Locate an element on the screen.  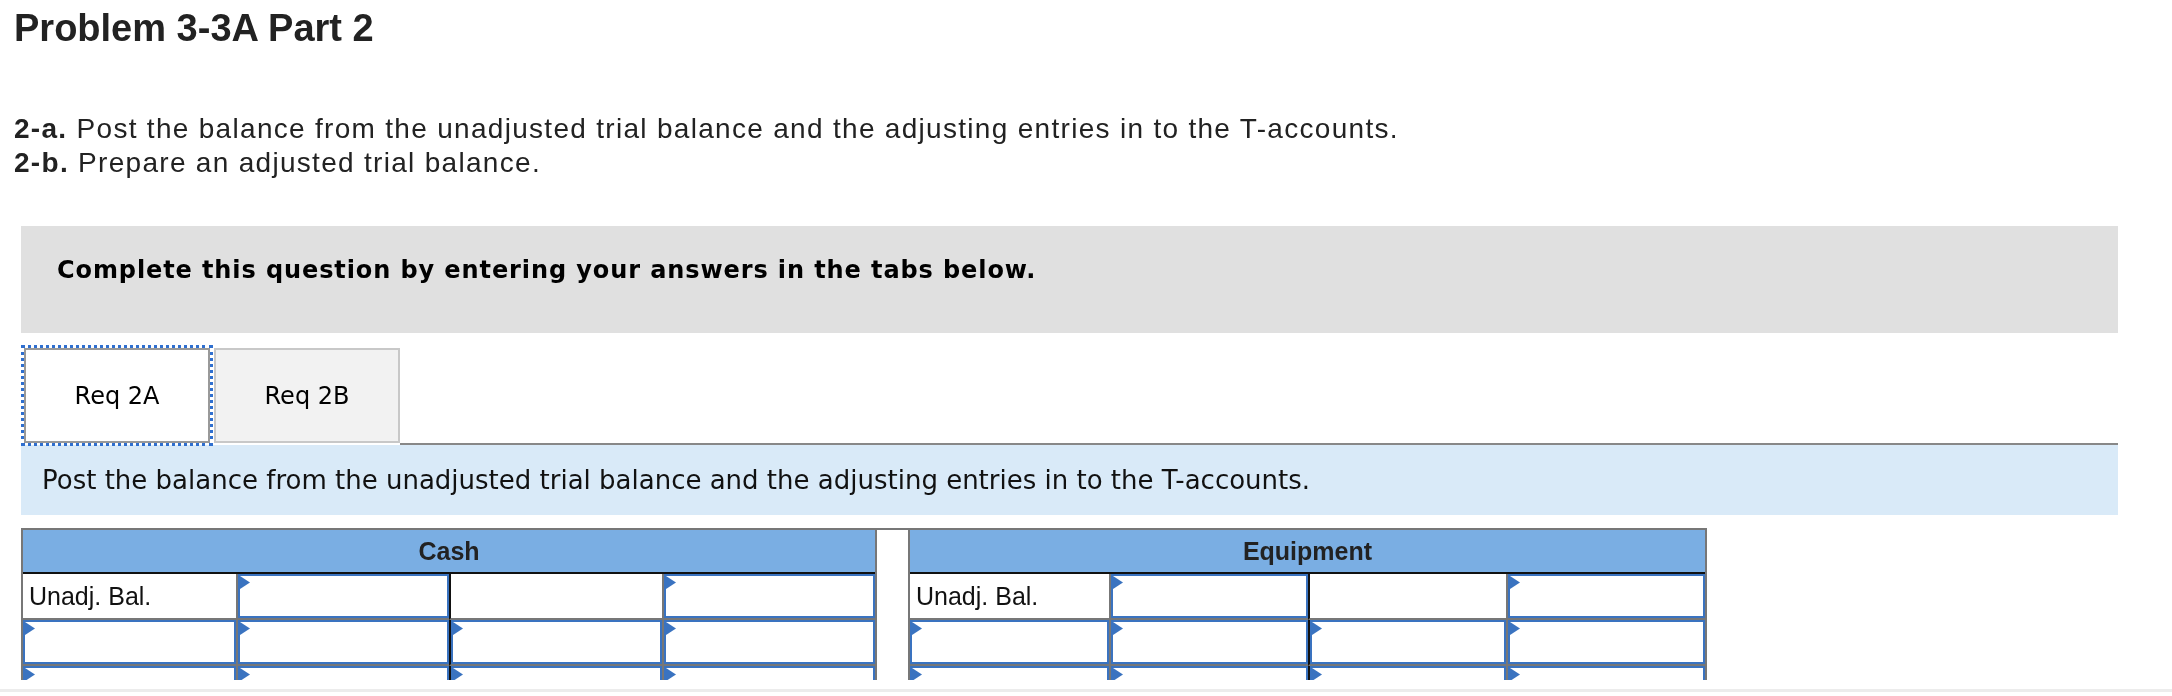
account-header: Cash is located at coordinates (449, 552).